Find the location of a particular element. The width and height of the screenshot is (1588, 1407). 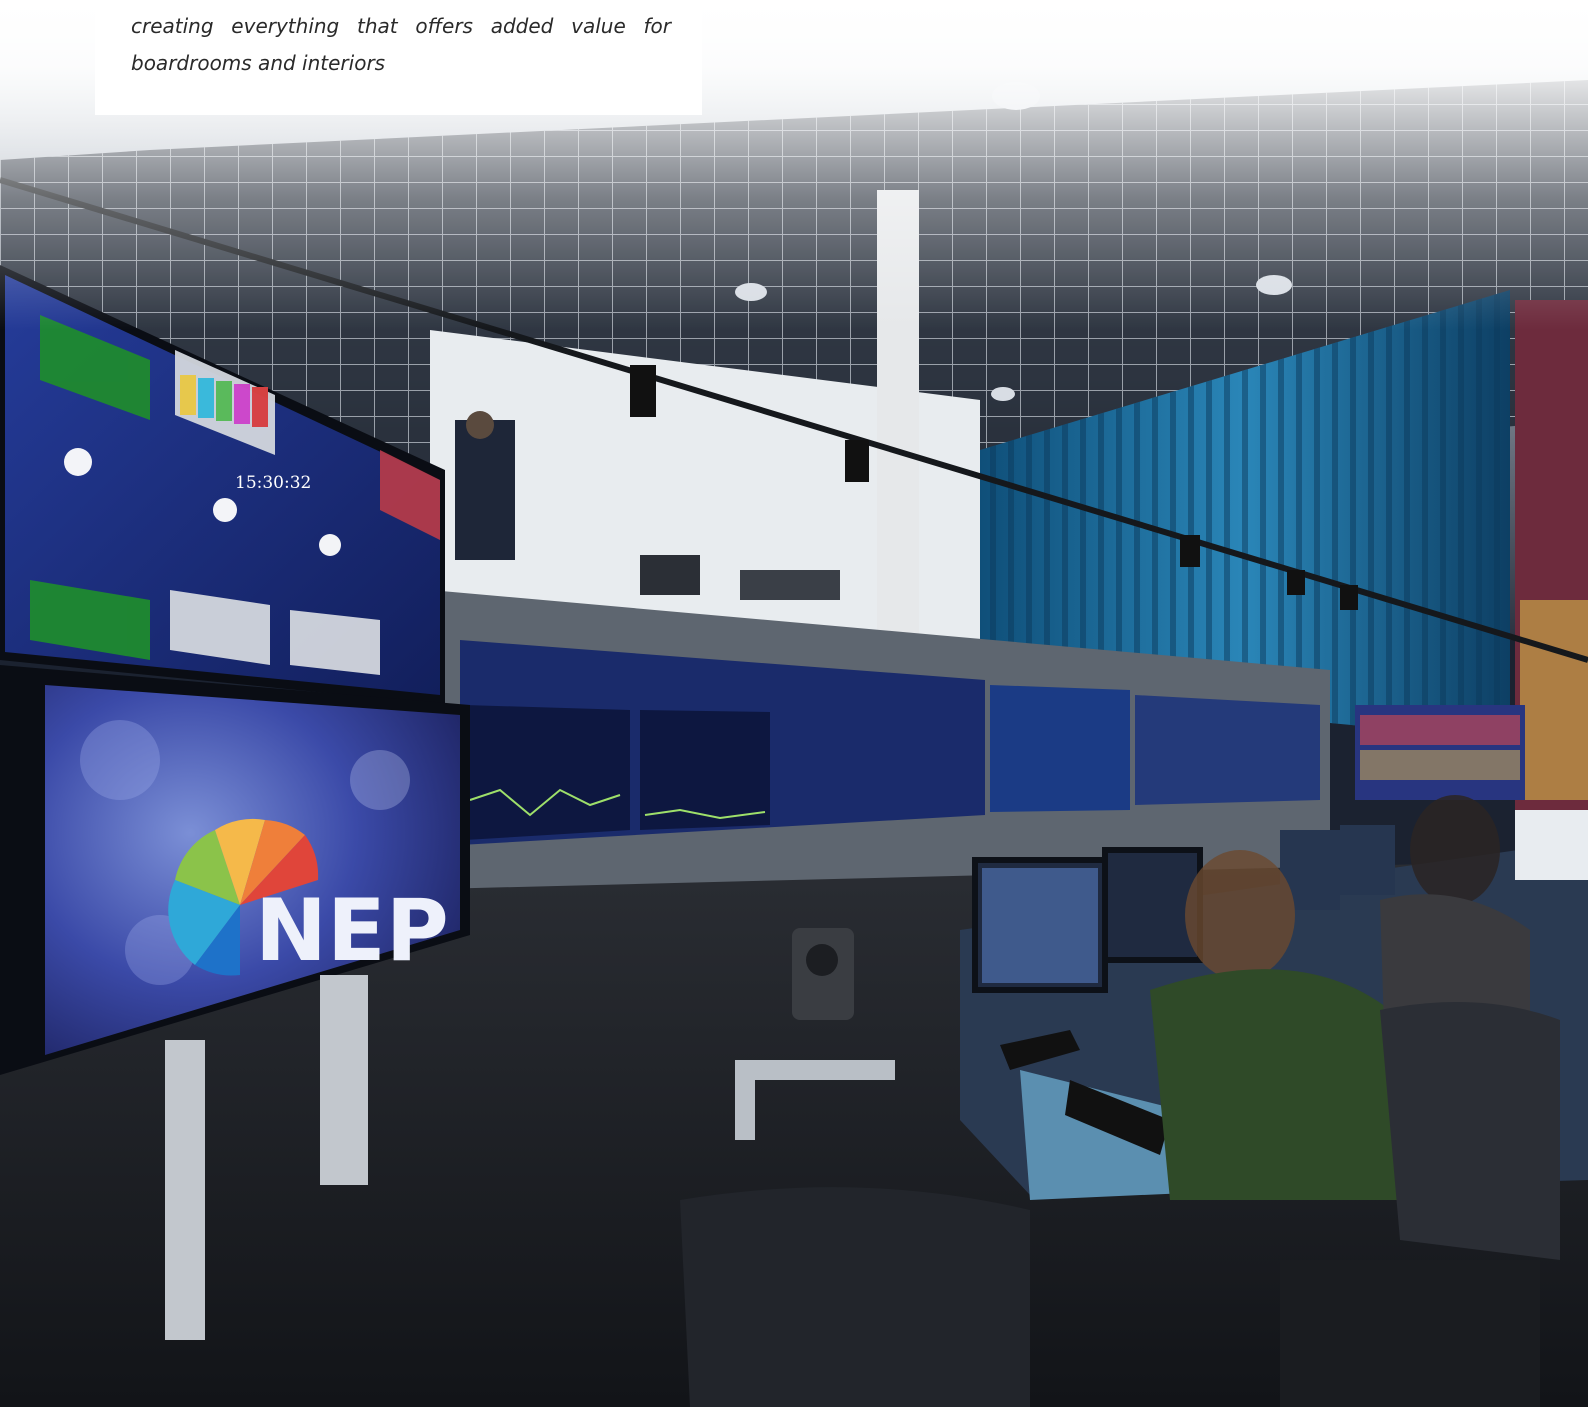

nep-logo-text: NEP is located at coordinates (352, 931).